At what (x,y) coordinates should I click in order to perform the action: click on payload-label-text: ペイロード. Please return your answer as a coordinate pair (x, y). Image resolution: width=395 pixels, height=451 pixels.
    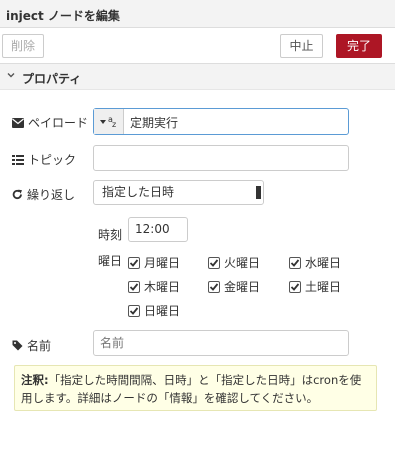
    Looking at the image, I should click on (58, 123).